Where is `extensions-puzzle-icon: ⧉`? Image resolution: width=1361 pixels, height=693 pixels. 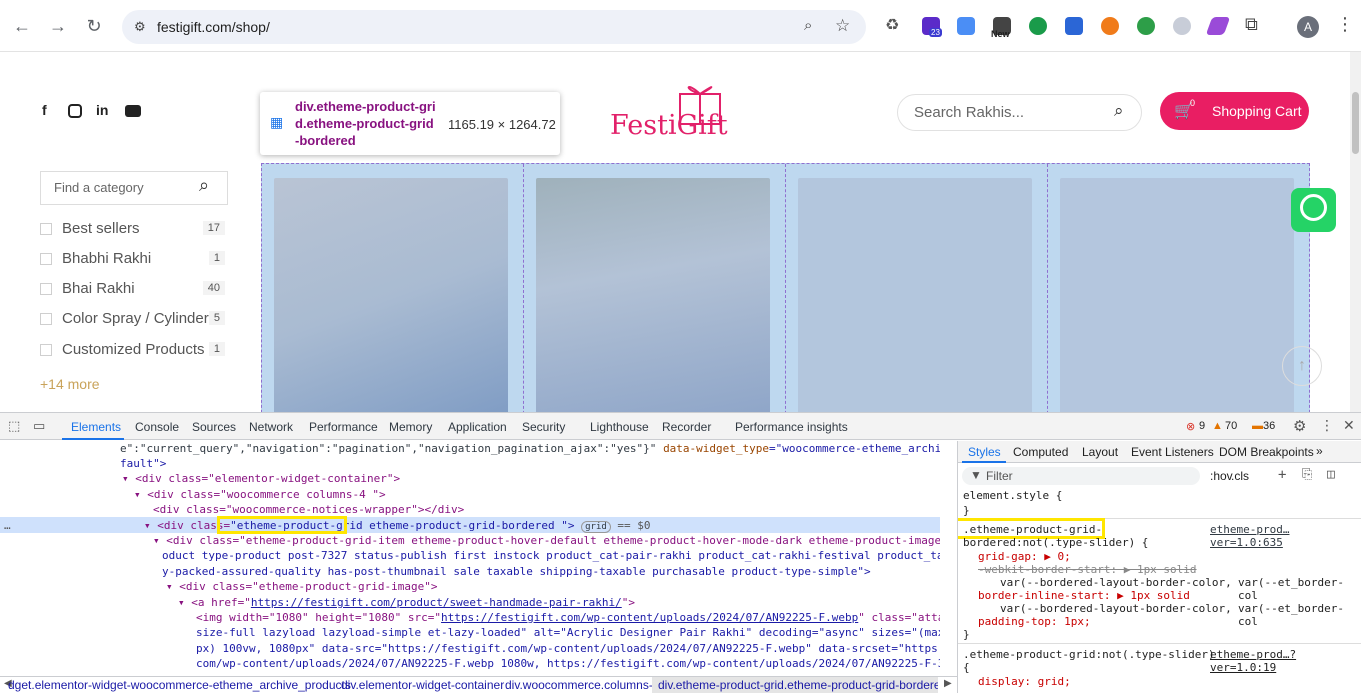
extensions-puzzle-icon: ⧉ is located at coordinates (1251, 24).